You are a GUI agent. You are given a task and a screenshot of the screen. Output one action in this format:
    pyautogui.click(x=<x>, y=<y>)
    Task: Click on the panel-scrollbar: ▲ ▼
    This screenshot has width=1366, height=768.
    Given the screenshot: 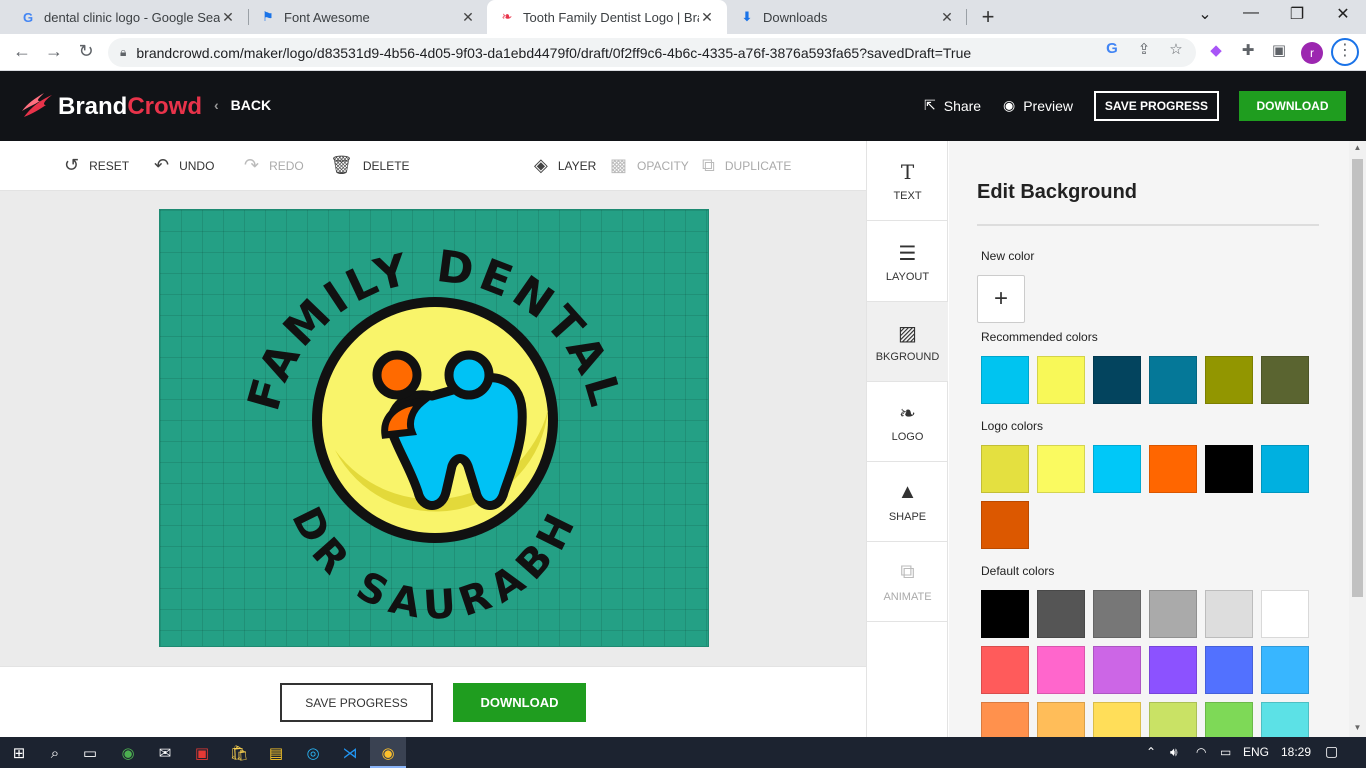 What is the action you would take?
    pyautogui.click(x=1357, y=439)
    